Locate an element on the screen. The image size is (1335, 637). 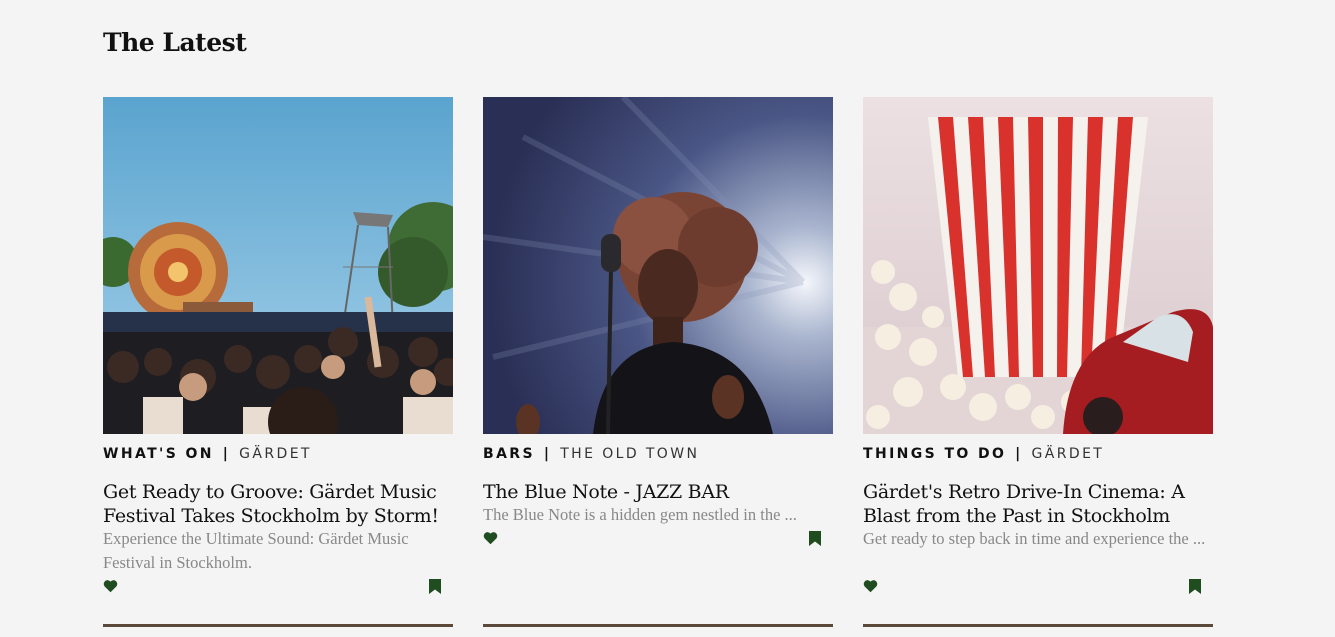
section-title: The Latest is located at coordinates (175, 42).